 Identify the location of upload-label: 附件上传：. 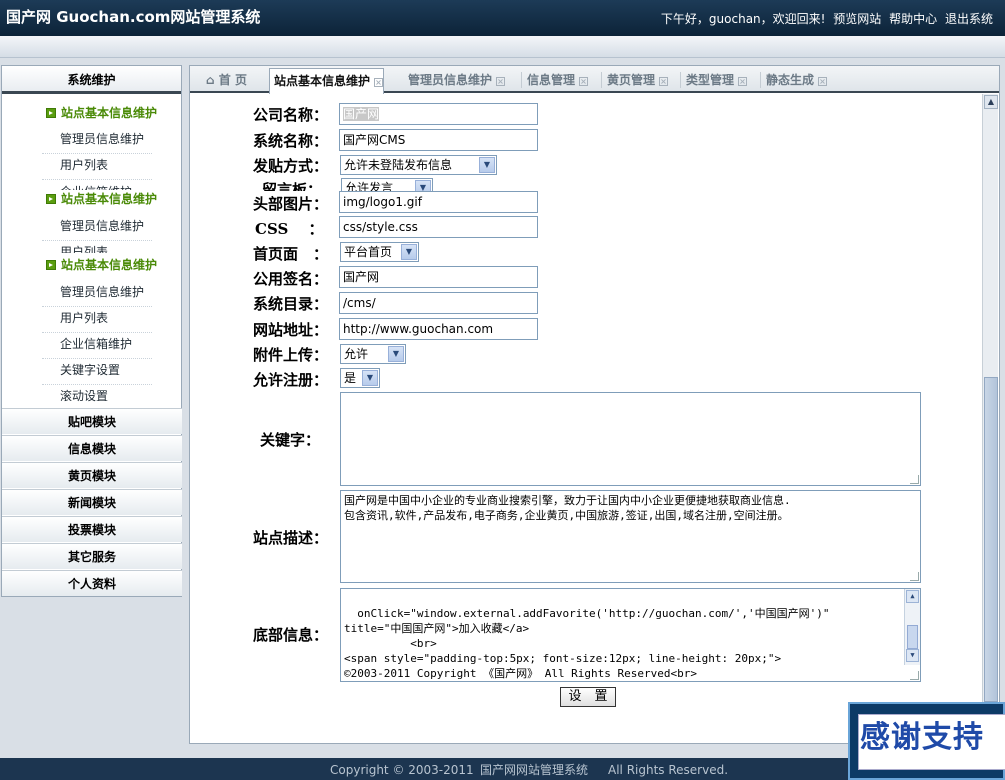
(291, 355).